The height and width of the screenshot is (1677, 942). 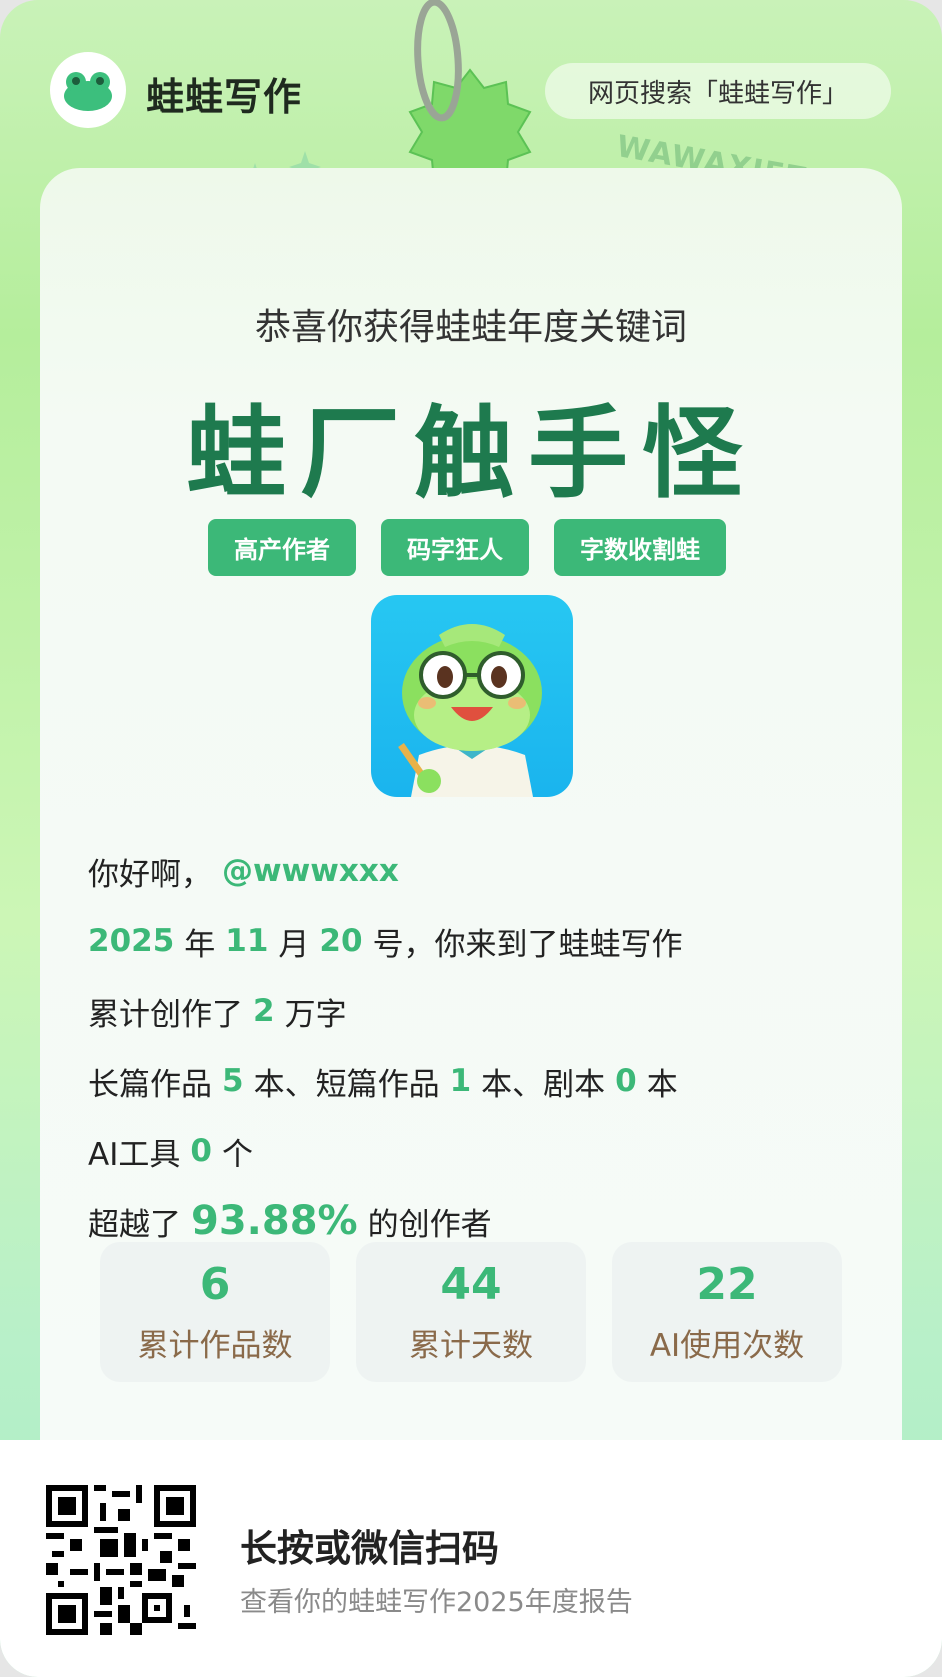 I want to click on join-year: 2025, so click(x=131, y=941).